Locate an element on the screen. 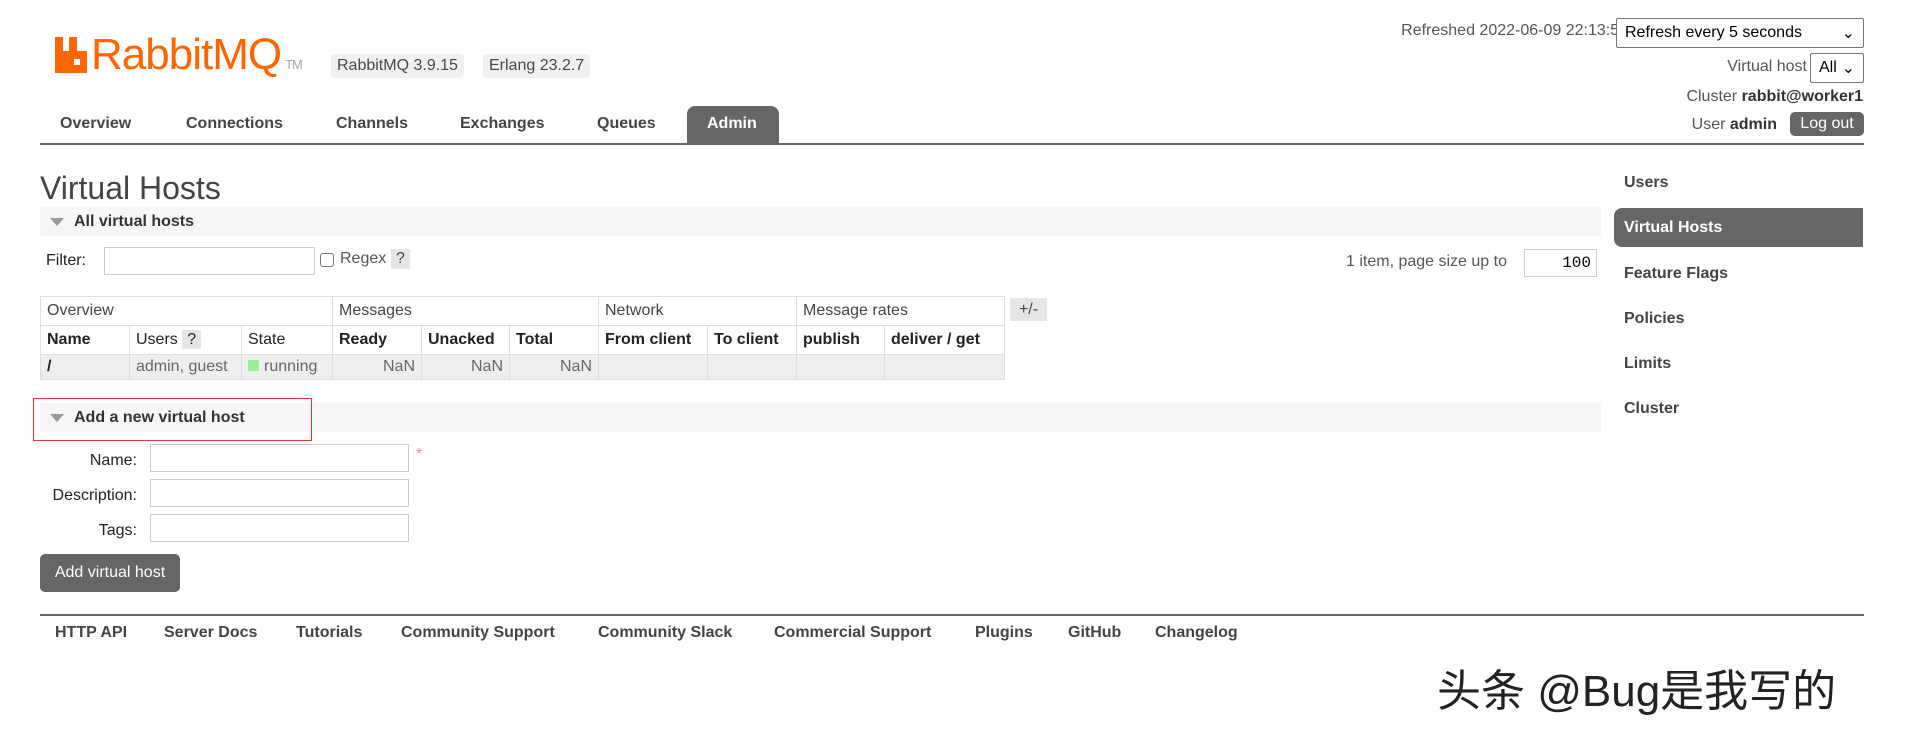  group-messages: Messages is located at coordinates (465, 311).